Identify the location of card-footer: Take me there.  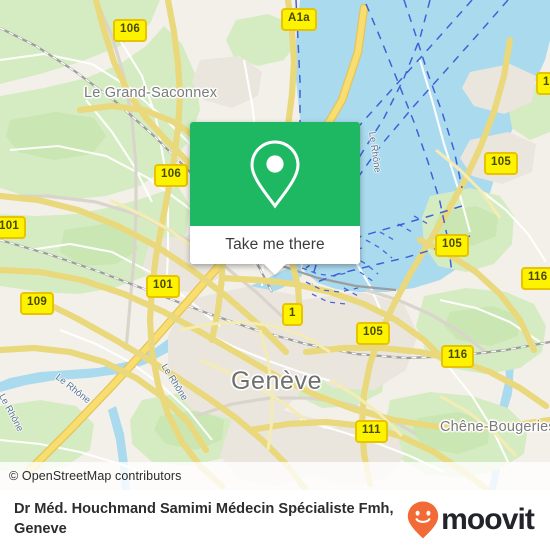
(275, 250).